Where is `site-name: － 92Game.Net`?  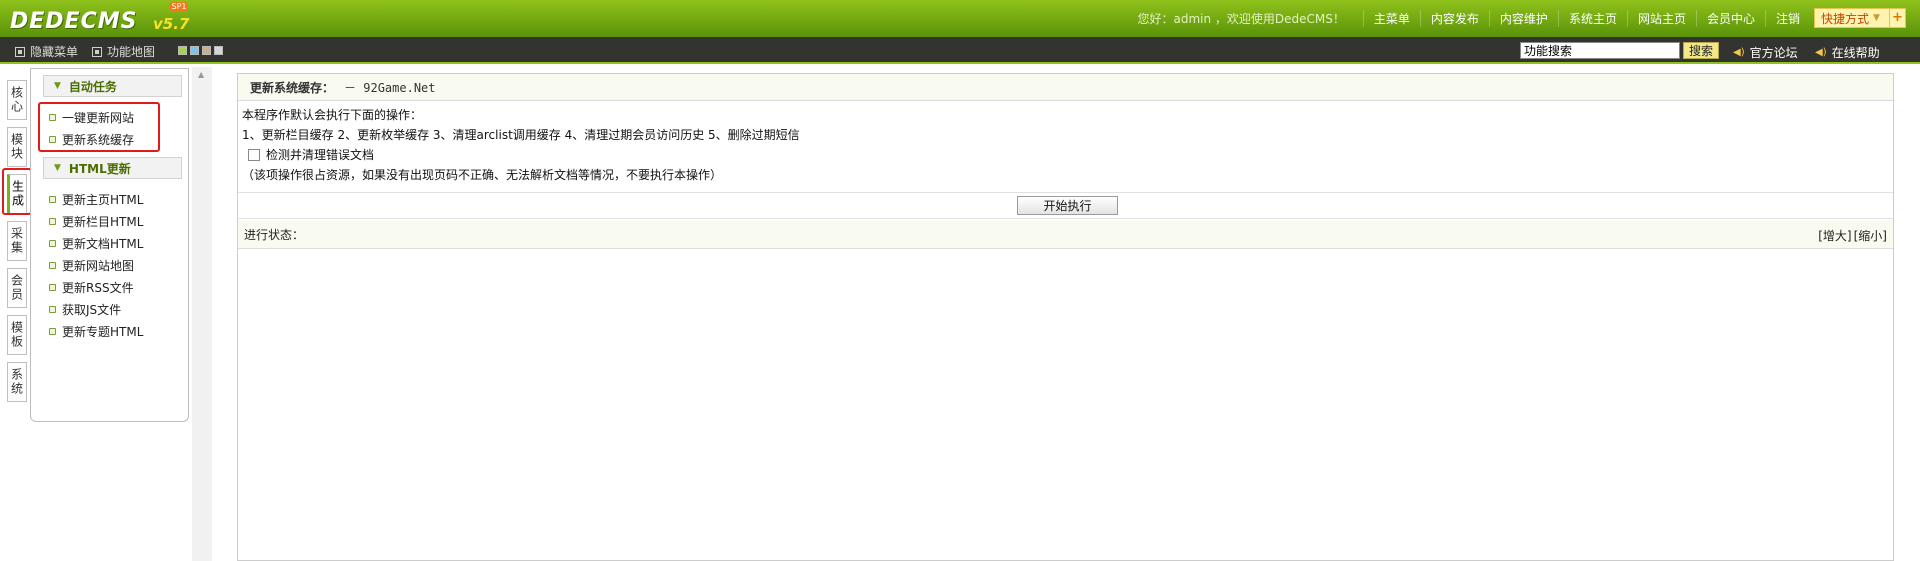
site-name: － 92Game.Net is located at coordinates (390, 87).